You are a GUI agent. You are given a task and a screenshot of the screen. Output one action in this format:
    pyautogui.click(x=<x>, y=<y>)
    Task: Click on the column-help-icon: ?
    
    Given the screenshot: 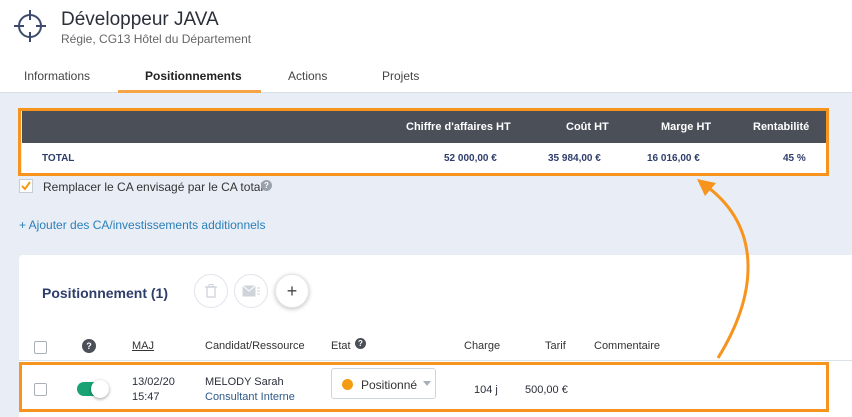 What is the action you would take?
    pyautogui.click(x=89, y=346)
    